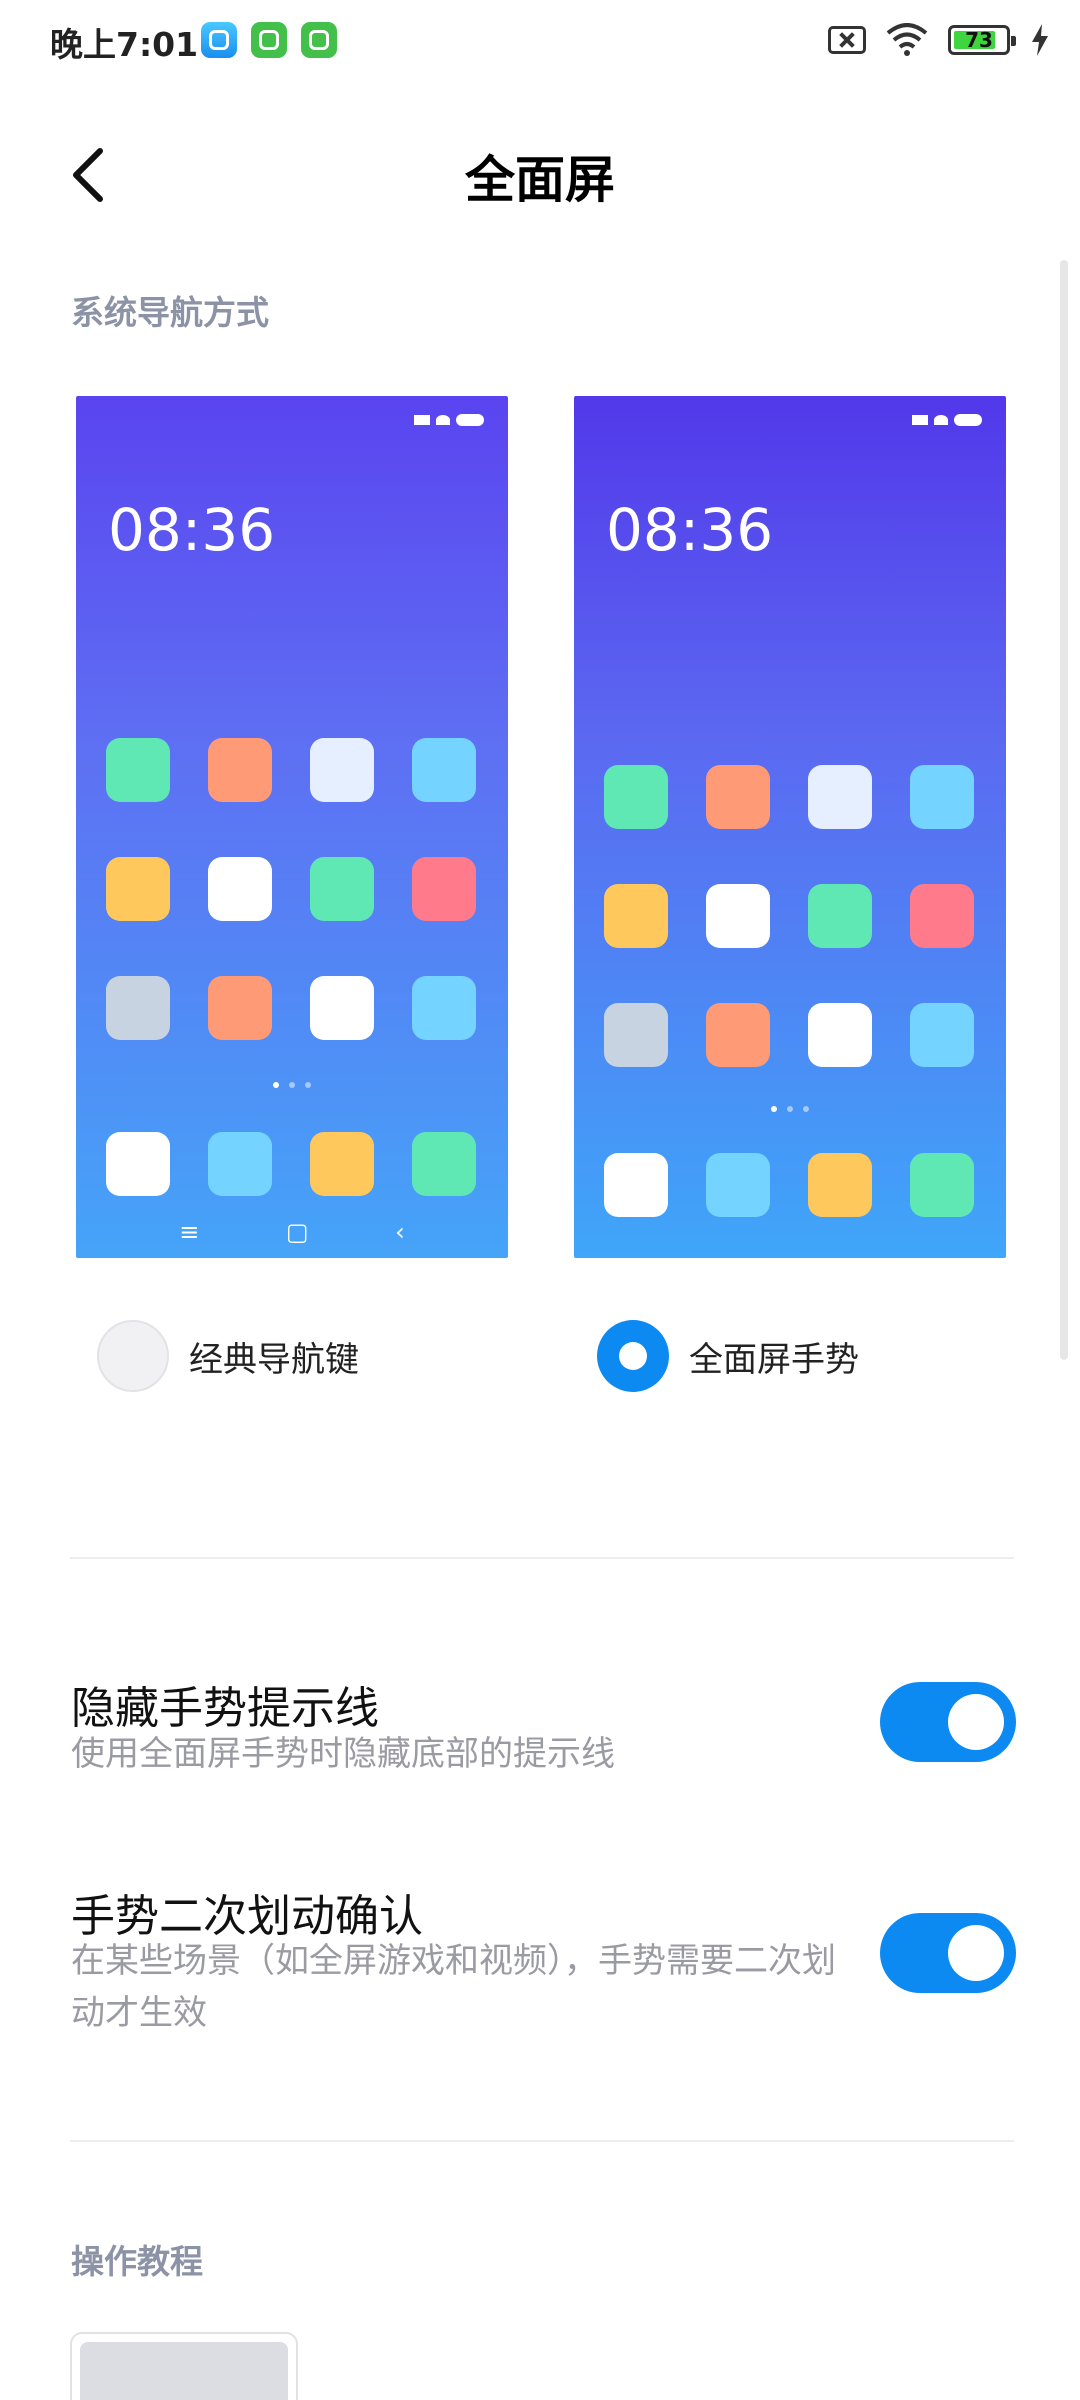 This screenshot has height=2400, width=1080. What do you see at coordinates (1064, 810) in the screenshot?
I see `scrollbar` at bounding box center [1064, 810].